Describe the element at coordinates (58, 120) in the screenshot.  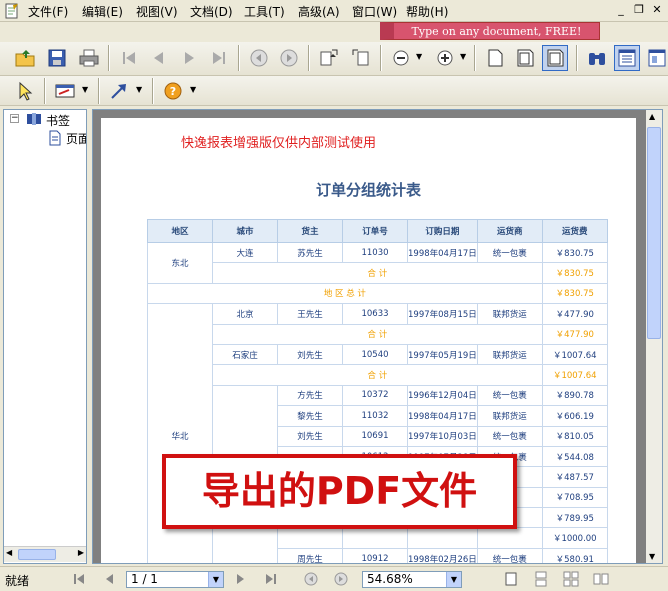
I see `tree-item-bookmarks: 书签` at that location.